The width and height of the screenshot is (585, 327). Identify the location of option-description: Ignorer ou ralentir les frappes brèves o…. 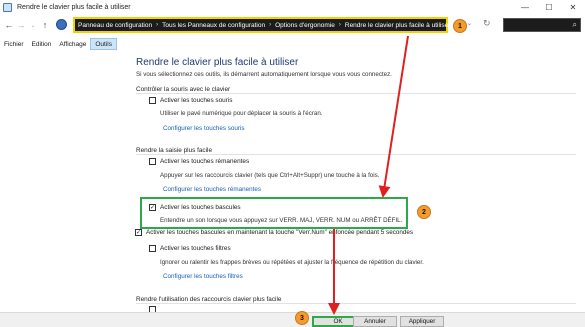
(292, 262).